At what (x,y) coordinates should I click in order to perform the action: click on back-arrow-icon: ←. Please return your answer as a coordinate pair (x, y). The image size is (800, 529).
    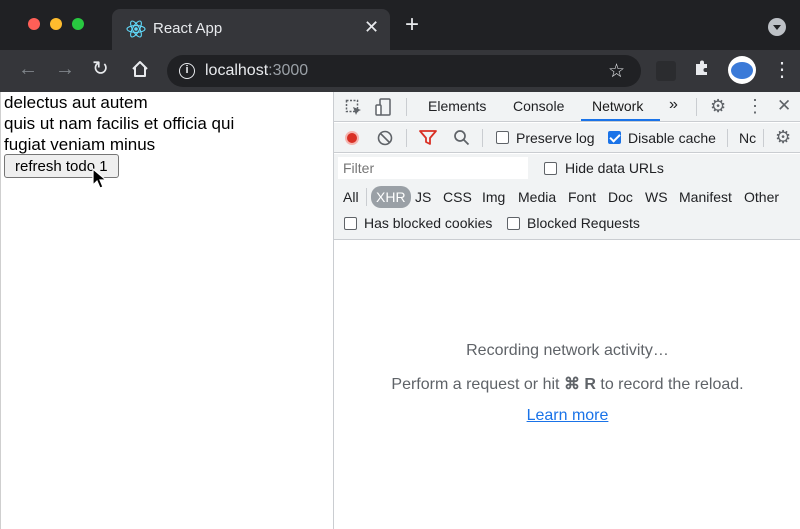
    Looking at the image, I should click on (28, 69).